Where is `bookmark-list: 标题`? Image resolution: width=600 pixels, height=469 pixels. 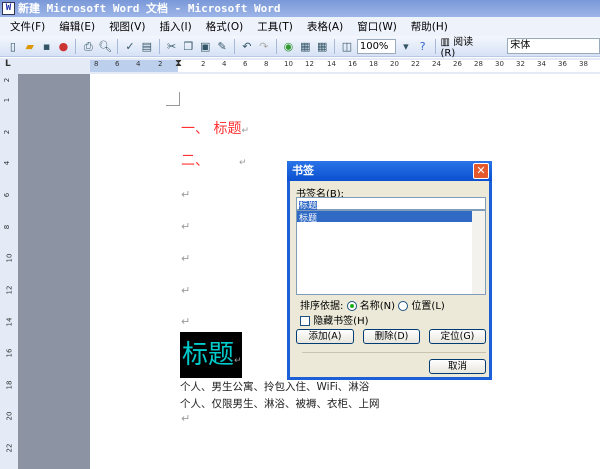
bookmark-list: 标题 is located at coordinates (391, 252).